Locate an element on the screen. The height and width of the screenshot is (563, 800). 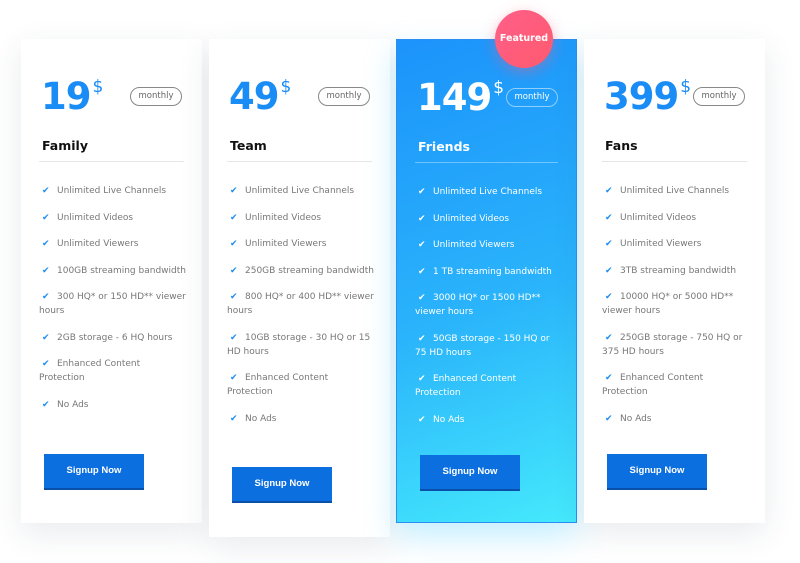
feature-text: 800 HQ* or 400 HD** viewer hours is located at coordinates (300, 304).